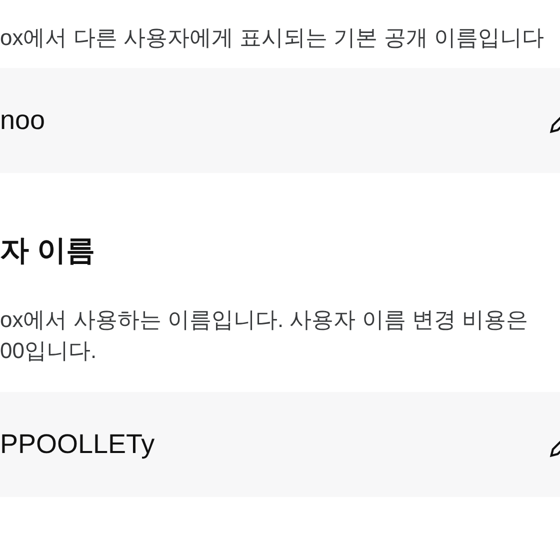 Image resolution: width=560 pixels, height=560 pixels. I want to click on field-value: noo, so click(23, 120).